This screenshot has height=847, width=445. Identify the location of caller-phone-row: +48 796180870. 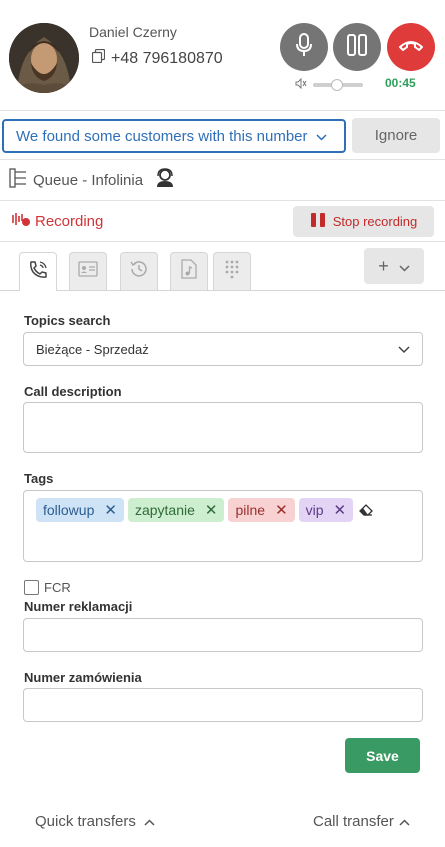
(157, 58).